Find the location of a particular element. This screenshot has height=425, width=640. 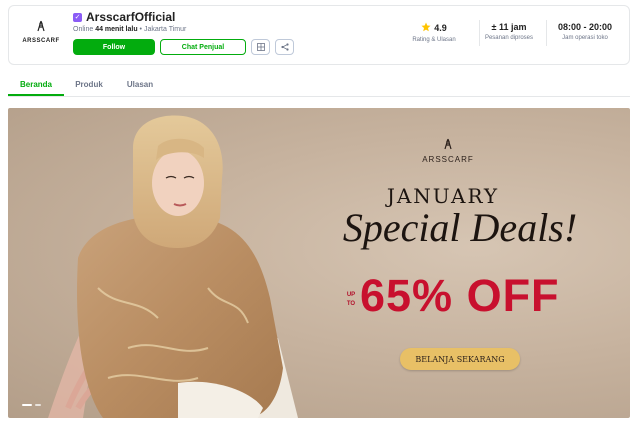

stat-hours: 08:00 - 20:00 Jam operasi toko is located at coordinates (585, 31).